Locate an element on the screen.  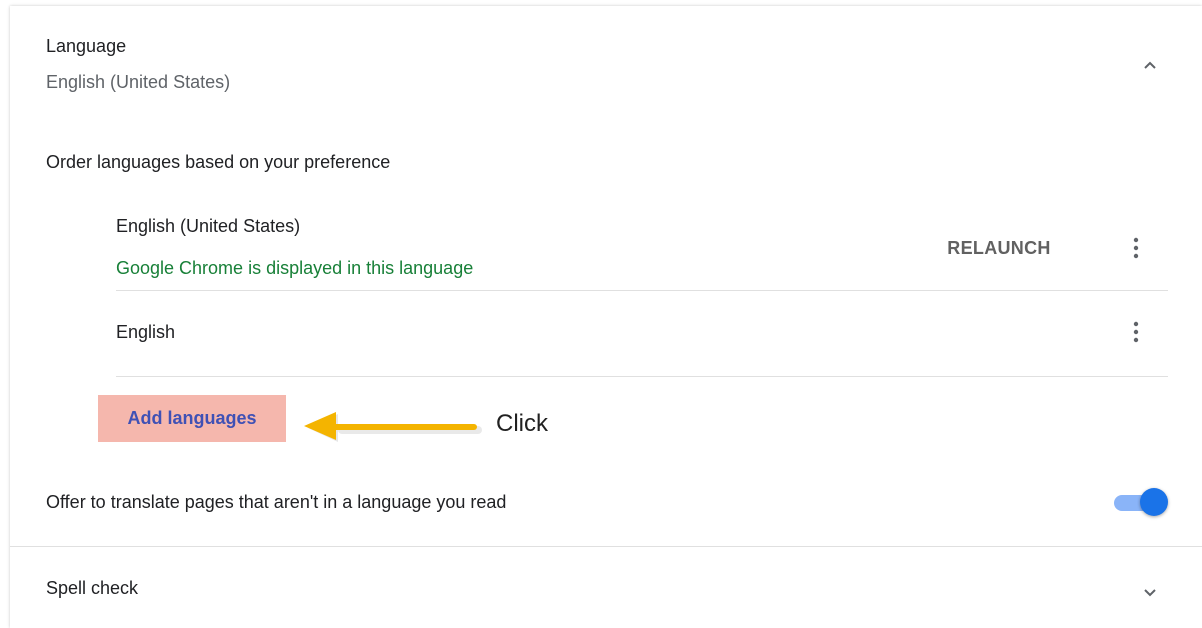
relaunch-button: RELAUNCH is located at coordinates (999, 248).